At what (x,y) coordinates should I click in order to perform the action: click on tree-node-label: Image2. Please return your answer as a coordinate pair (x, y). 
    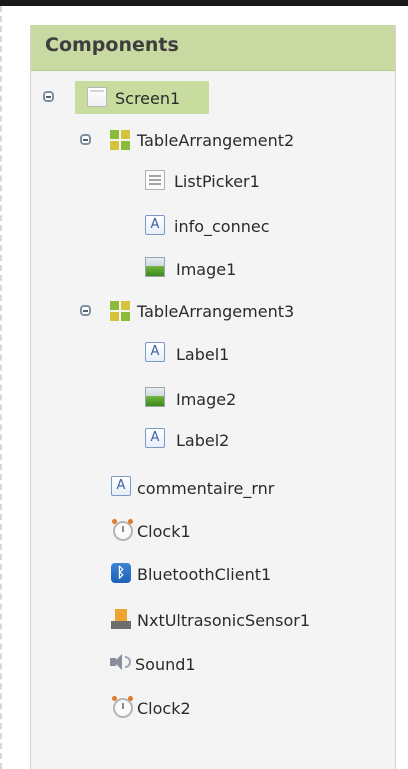
    Looking at the image, I should click on (206, 399).